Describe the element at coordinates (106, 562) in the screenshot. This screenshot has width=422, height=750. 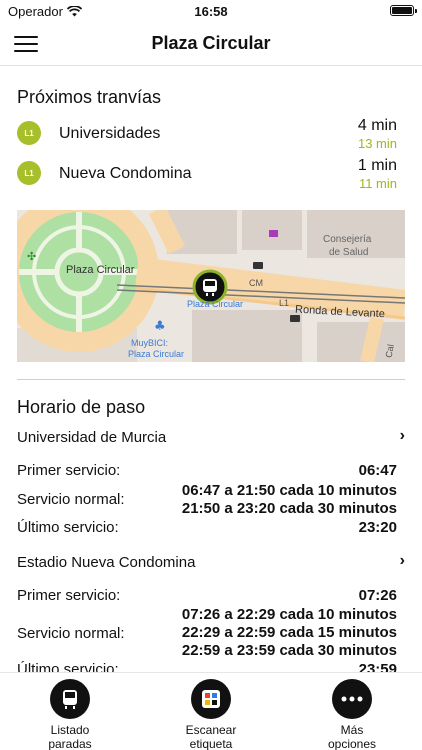
I see `route-name: Estadio Nueva Condomina` at that location.